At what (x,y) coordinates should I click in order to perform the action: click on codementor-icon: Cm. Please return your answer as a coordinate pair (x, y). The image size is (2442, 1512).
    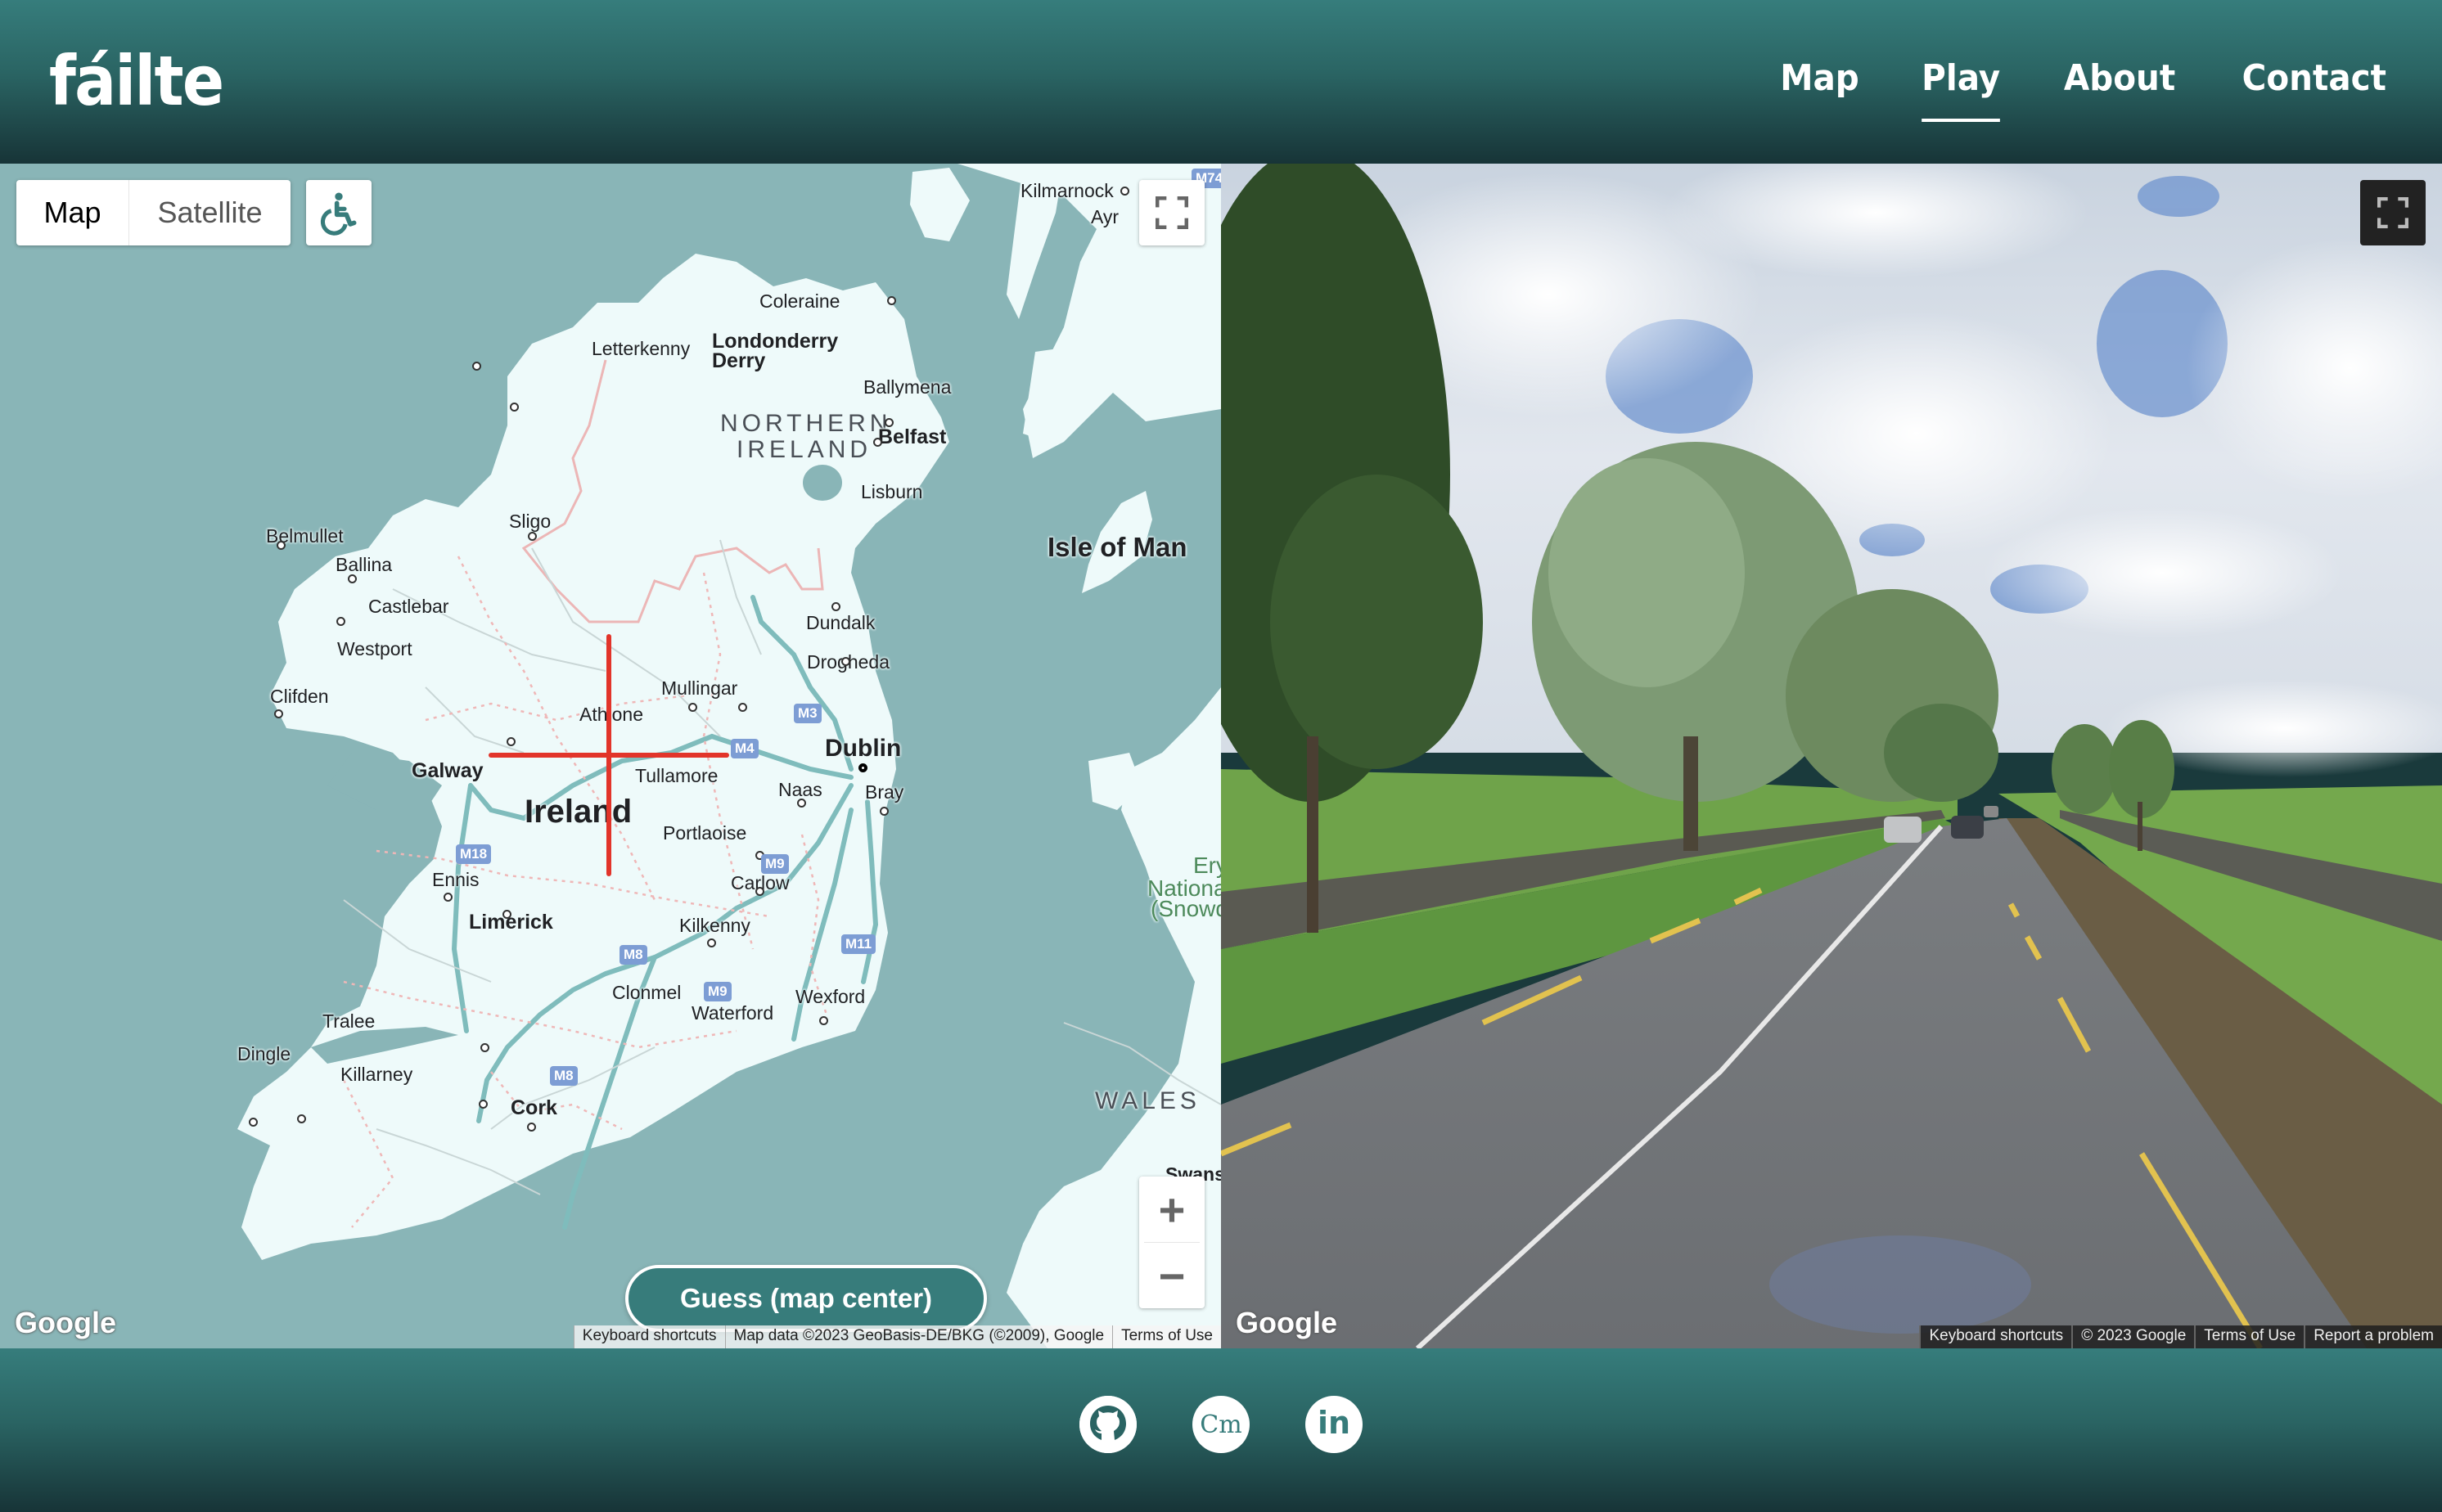
    Looking at the image, I should click on (1221, 1425).